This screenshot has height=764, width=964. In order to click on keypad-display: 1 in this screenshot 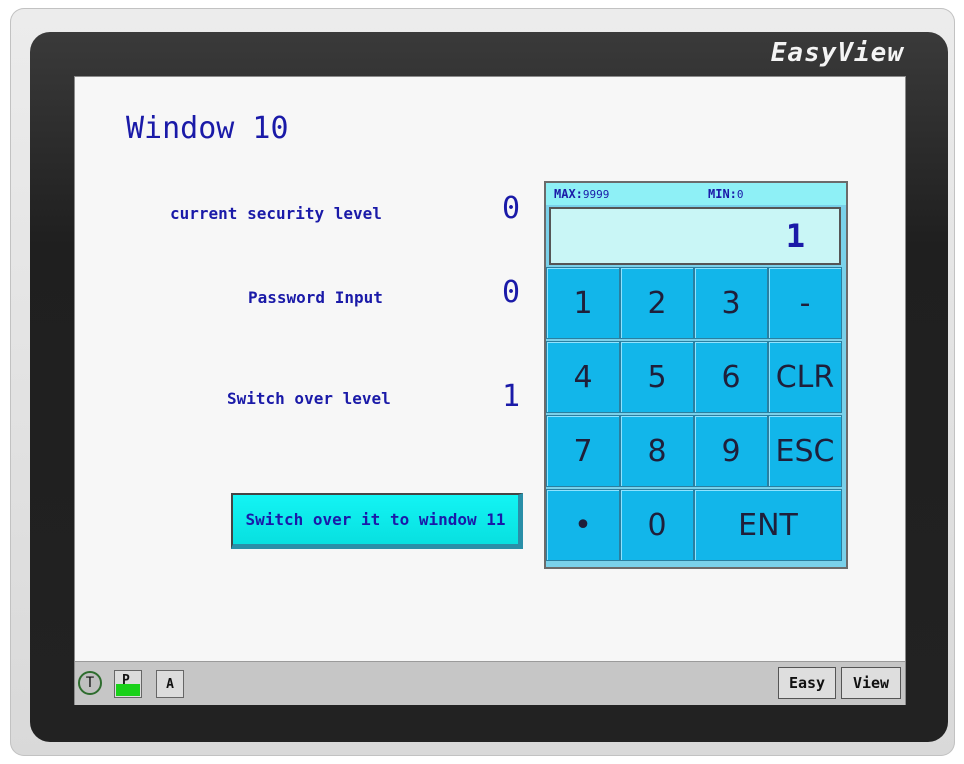, I will do `click(695, 236)`.